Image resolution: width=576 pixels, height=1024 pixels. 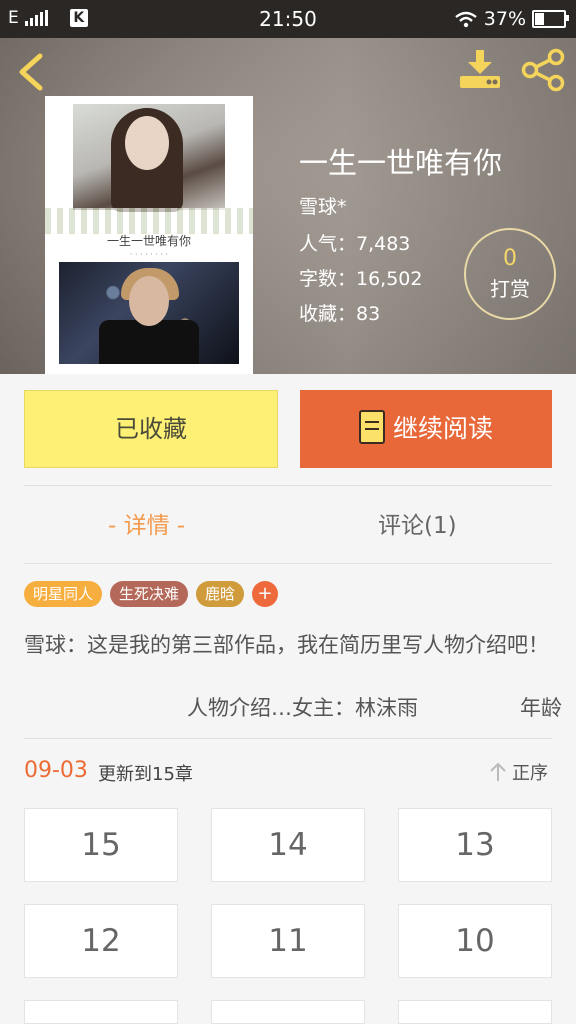 I want to click on sort-order-label: 正序, so click(x=530, y=773).